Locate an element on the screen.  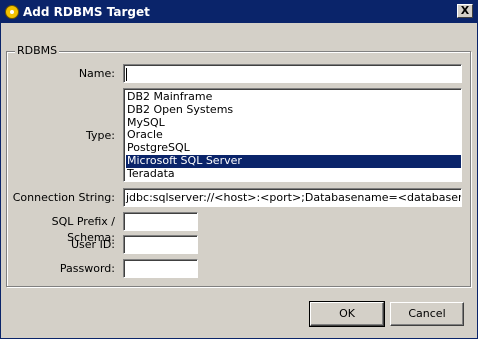
ok-button: OK is located at coordinates (347, 314).